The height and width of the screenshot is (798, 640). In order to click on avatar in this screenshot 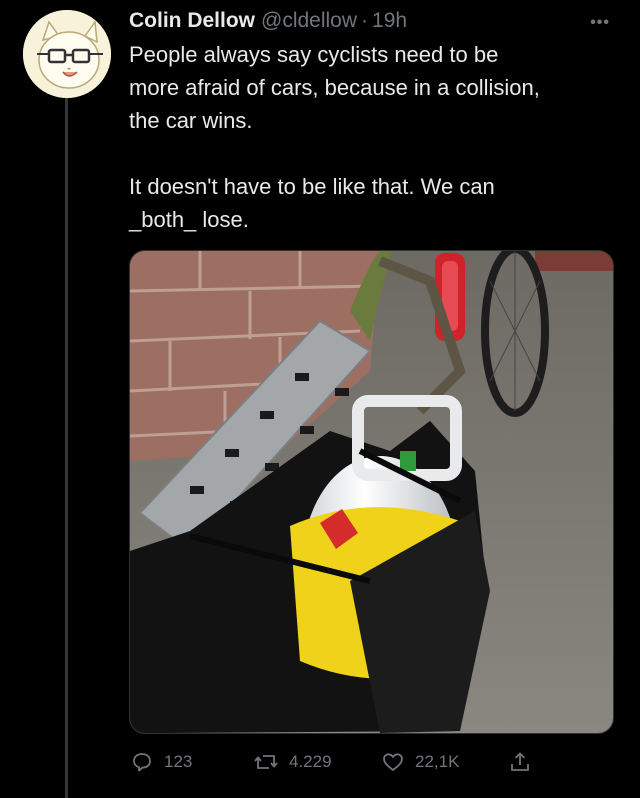, I will do `click(67, 54)`.